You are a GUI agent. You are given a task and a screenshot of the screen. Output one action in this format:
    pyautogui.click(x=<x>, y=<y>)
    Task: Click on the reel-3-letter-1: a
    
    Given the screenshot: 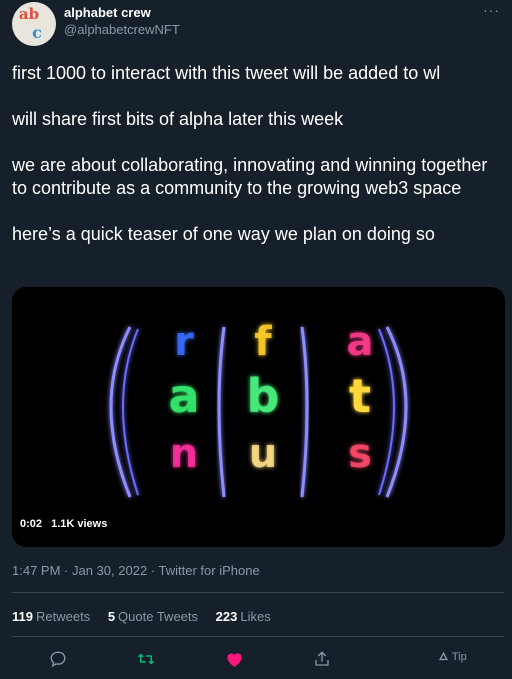 What is the action you would take?
    pyautogui.click(x=360, y=342)
    